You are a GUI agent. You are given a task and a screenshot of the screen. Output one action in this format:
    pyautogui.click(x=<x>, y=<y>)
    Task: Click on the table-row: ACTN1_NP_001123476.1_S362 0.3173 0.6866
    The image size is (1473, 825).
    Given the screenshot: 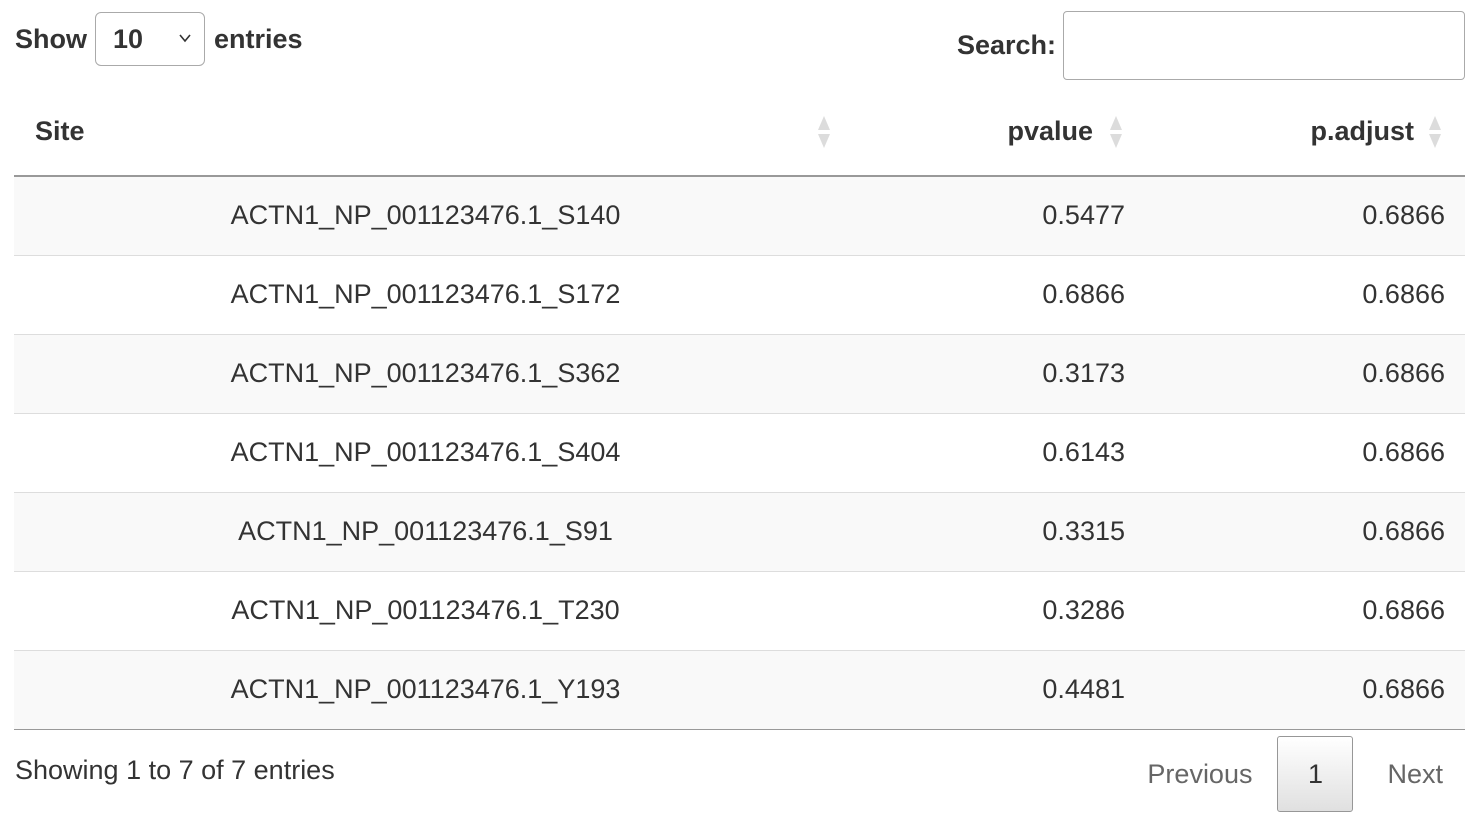 What is the action you would take?
    pyautogui.click(x=739, y=373)
    